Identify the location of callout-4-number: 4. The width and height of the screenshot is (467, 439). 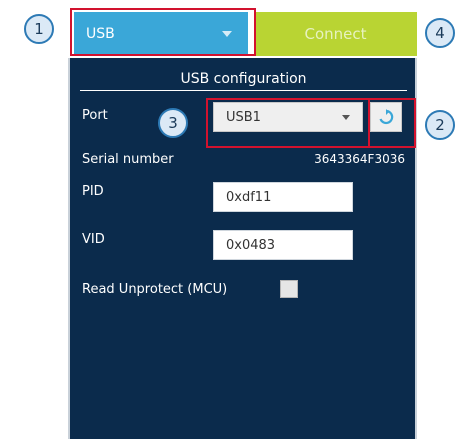
(440, 33).